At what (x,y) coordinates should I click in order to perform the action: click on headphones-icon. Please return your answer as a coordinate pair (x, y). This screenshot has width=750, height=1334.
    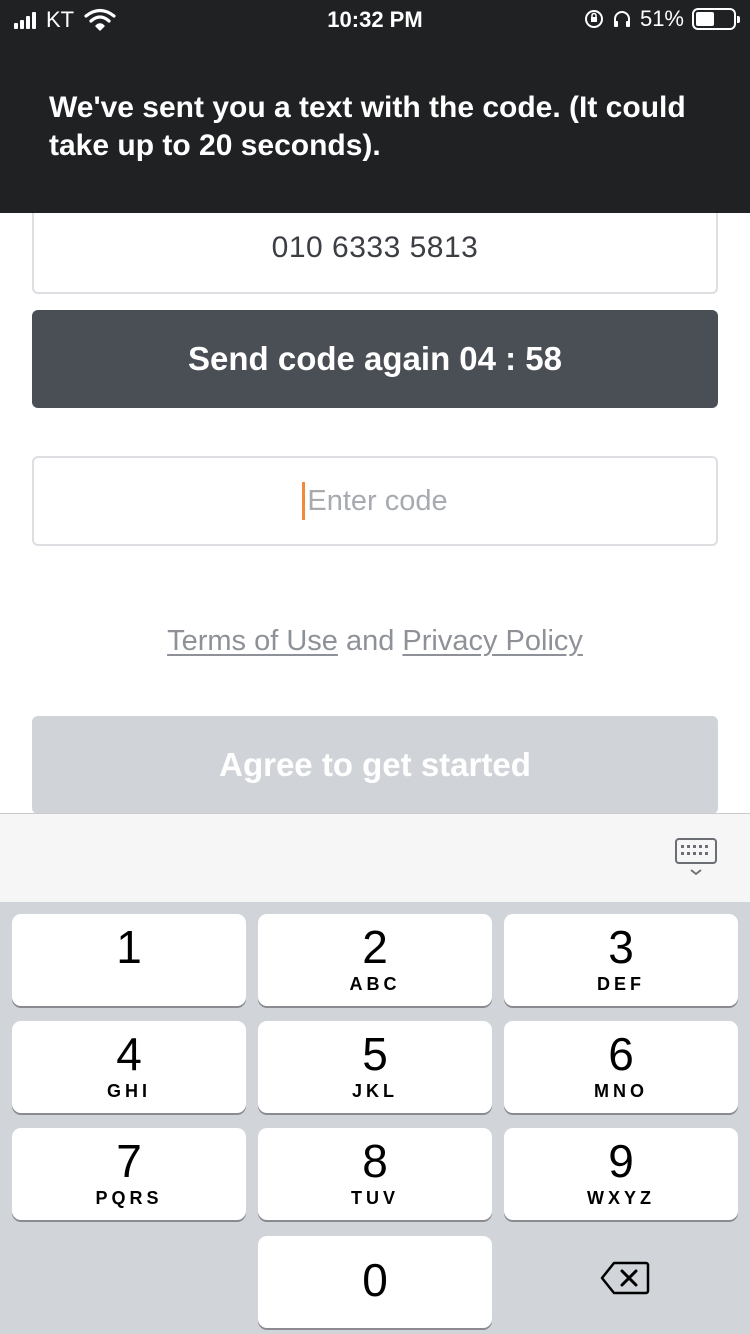
    Looking at the image, I should click on (621, 19).